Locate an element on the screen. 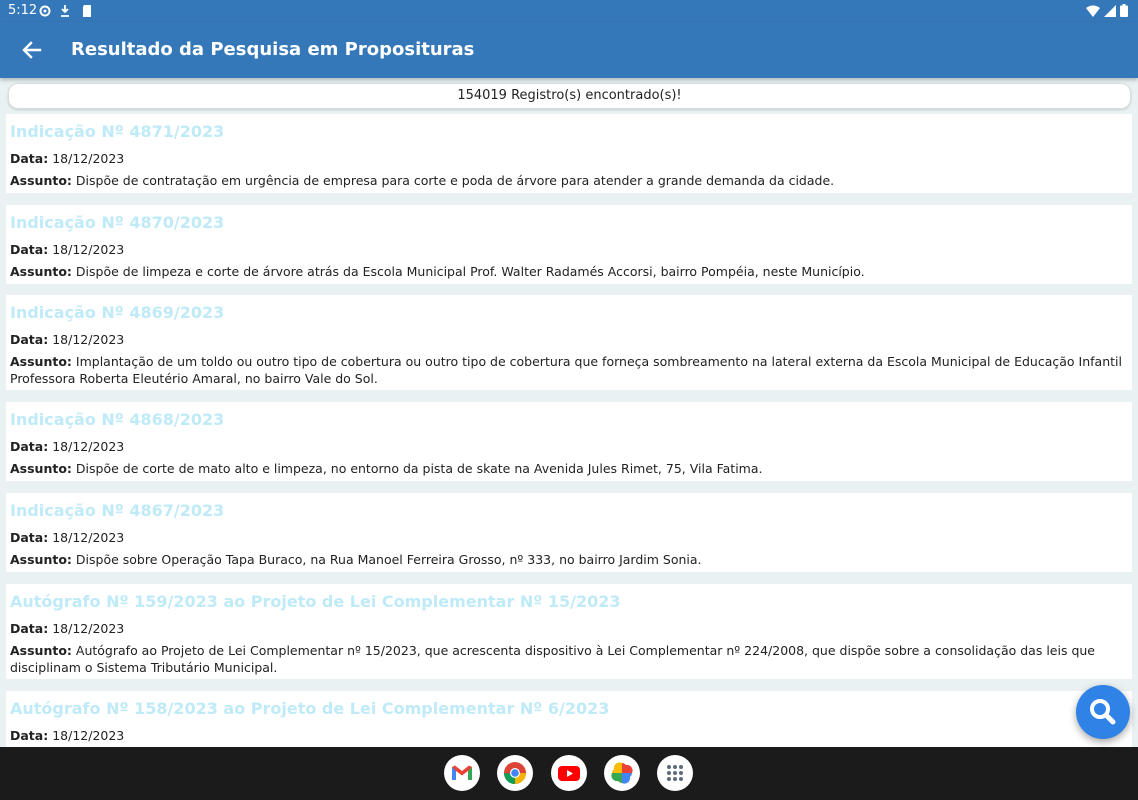  navigation-bar is located at coordinates (569, 773).